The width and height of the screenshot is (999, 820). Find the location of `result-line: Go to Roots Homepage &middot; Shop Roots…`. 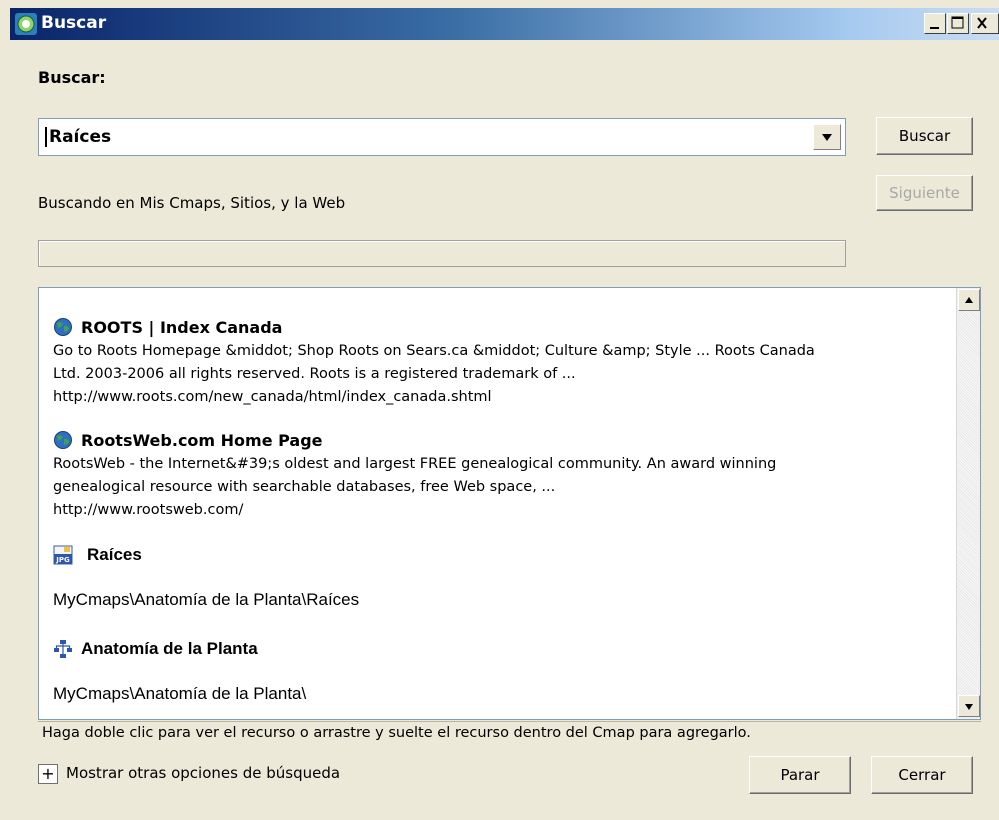

result-line: Go to Roots Homepage &middot; Shop Roots… is located at coordinates (434, 351).